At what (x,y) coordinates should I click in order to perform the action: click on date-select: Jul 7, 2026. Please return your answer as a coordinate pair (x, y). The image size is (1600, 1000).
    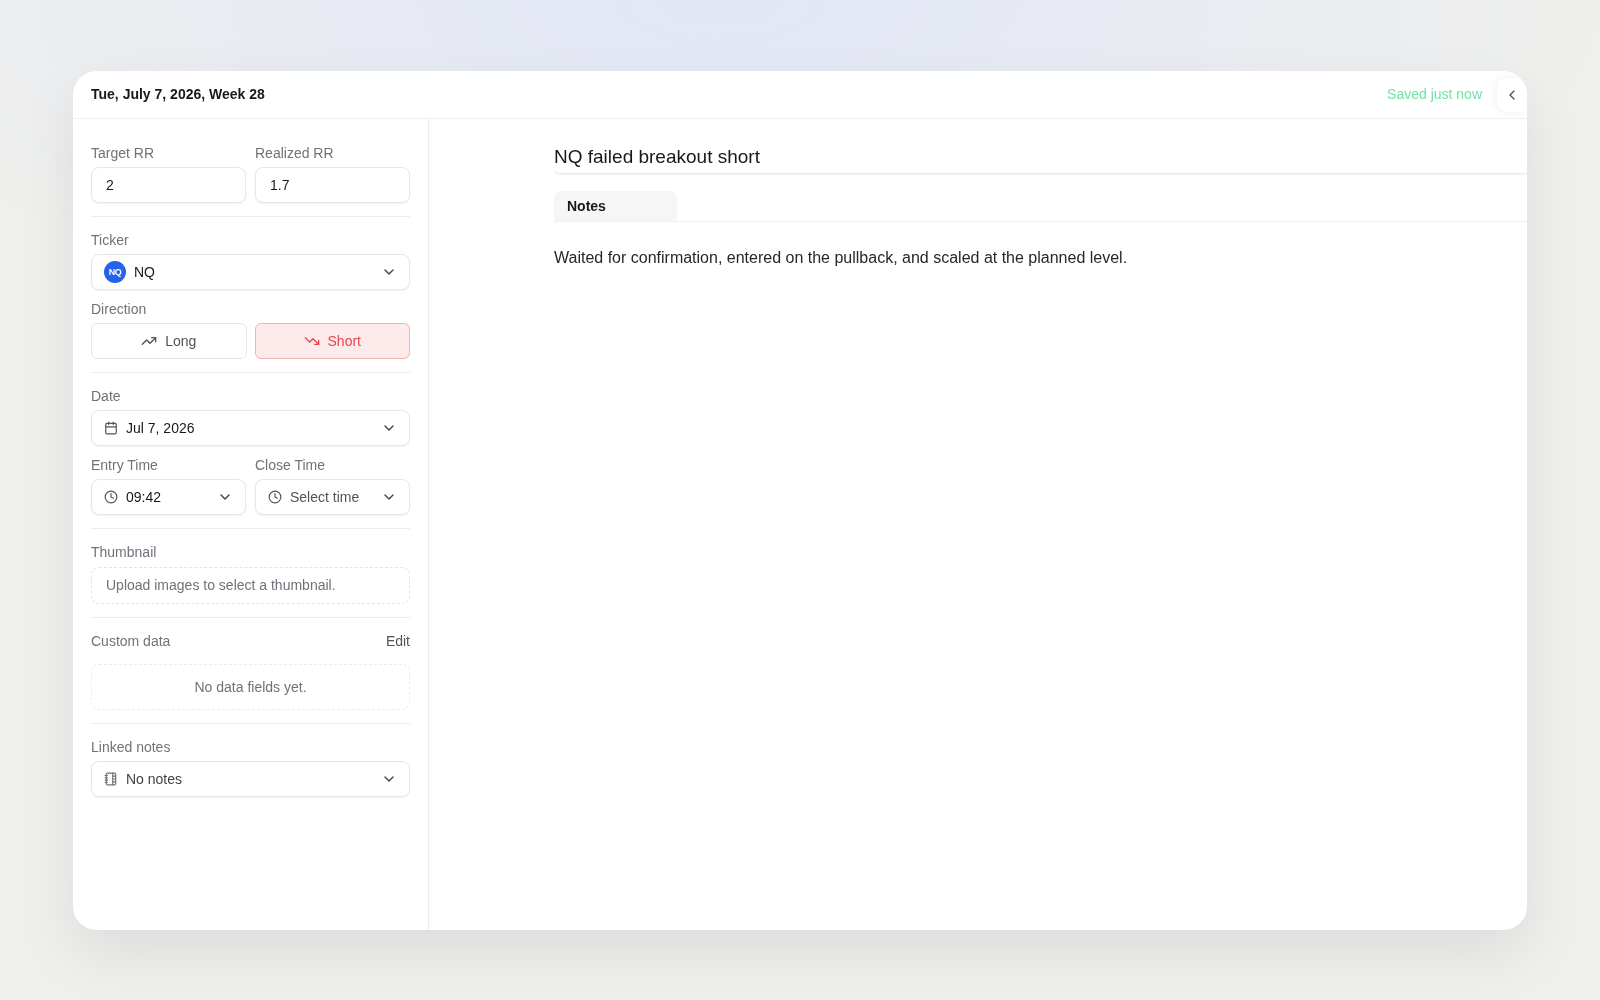
    Looking at the image, I should click on (250, 428).